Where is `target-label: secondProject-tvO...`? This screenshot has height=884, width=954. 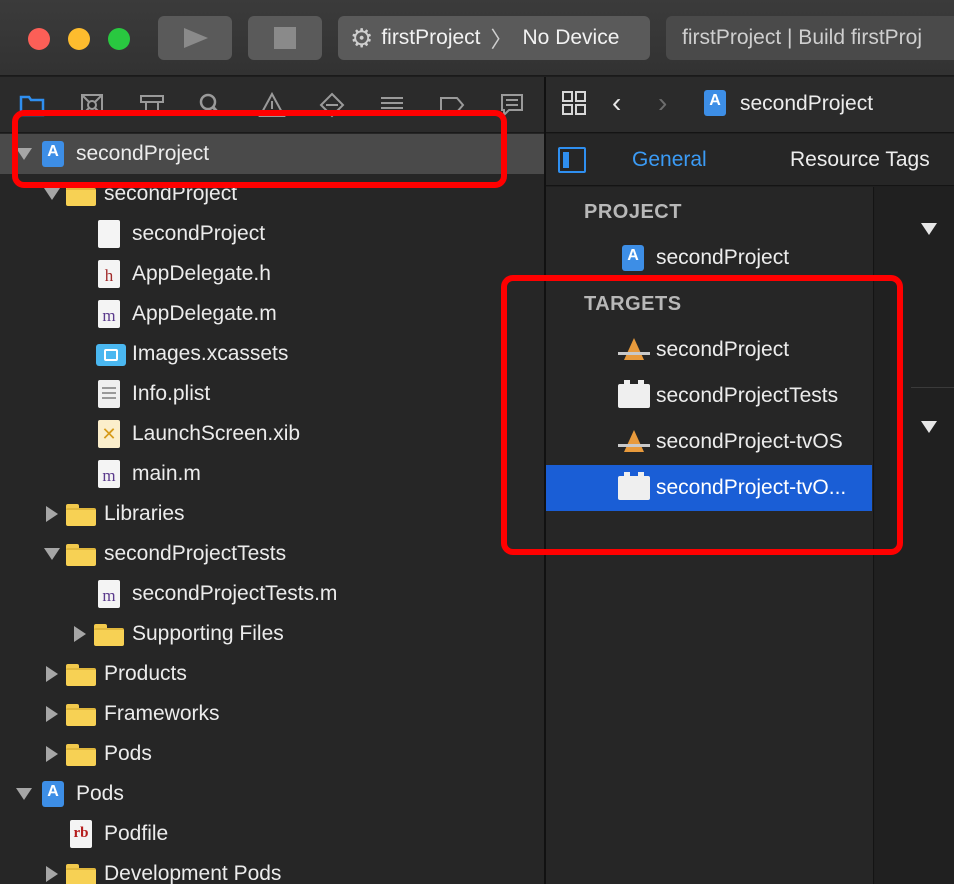 target-label: secondProject-tvO... is located at coordinates (751, 487).